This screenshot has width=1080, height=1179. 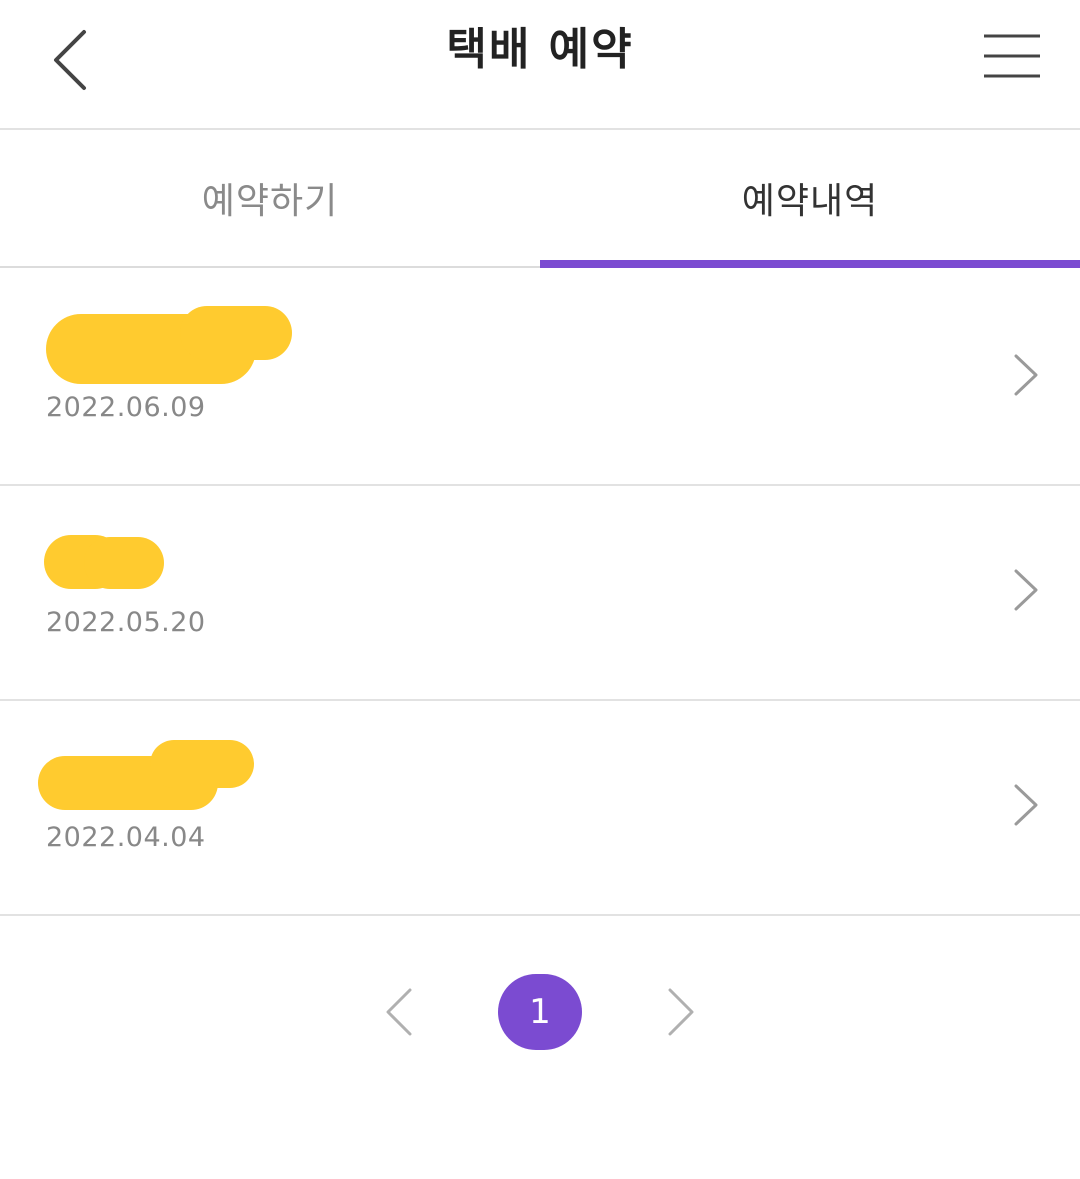 What do you see at coordinates (126, 622) in the screenshot?
I see `reservation-date: 2022.05.20` at bounding box center [126, 622].